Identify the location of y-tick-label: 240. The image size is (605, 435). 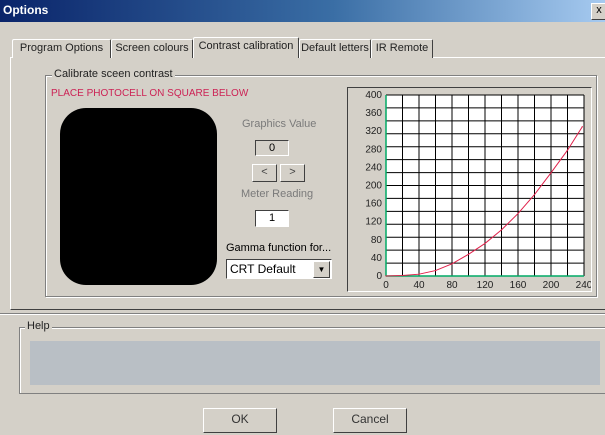
(373, 167).